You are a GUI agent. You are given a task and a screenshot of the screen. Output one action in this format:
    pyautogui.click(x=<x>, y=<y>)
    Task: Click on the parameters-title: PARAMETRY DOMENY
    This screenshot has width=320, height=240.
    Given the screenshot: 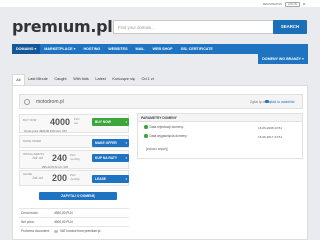 What is the action you would take?
    pyautogui.click(x=220, y=118)
    